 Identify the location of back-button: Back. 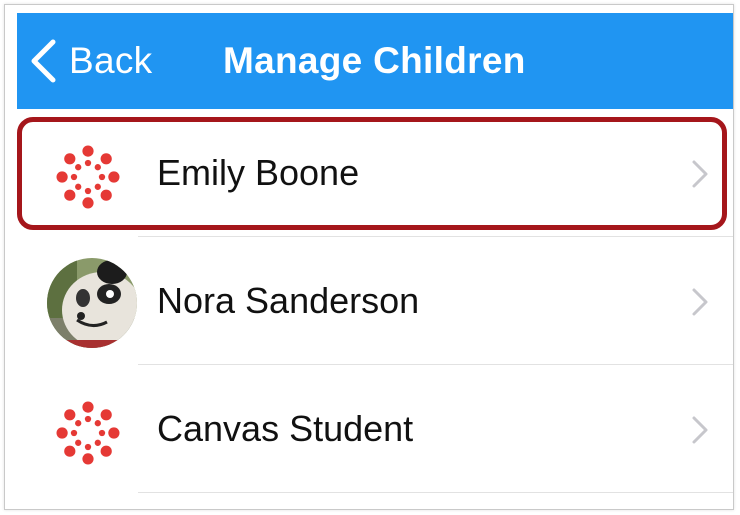
(90, 61).